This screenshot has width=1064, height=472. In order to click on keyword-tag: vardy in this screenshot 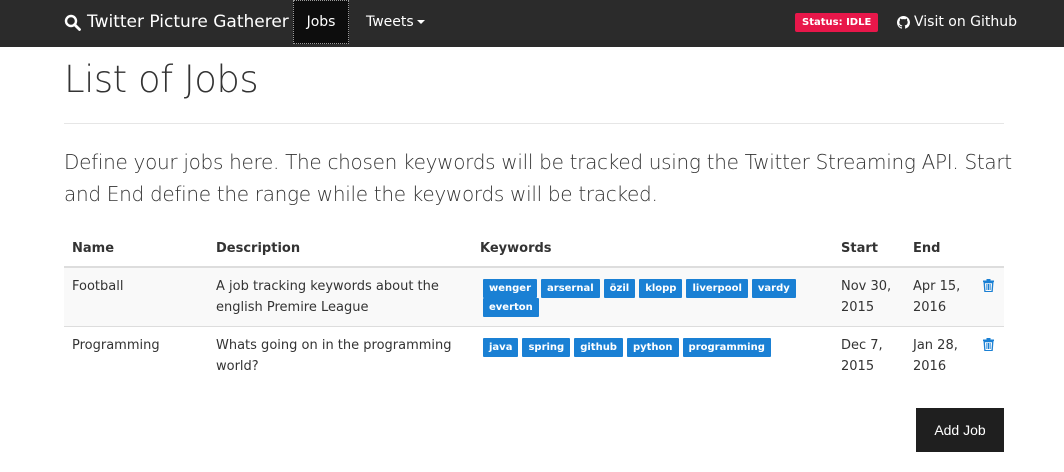, I will do `click(773, 288)`.